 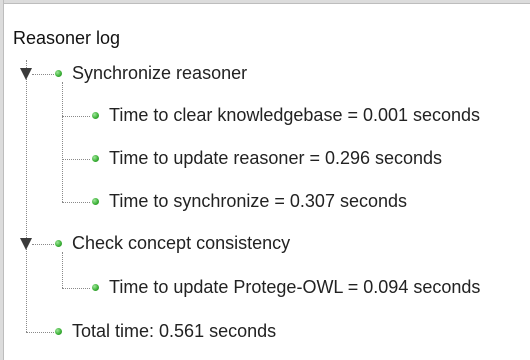 What do you see at coordinates (62, 142) in the screenshot?
I see `tree-connector-sync-children` at bounding box center [62, 142].